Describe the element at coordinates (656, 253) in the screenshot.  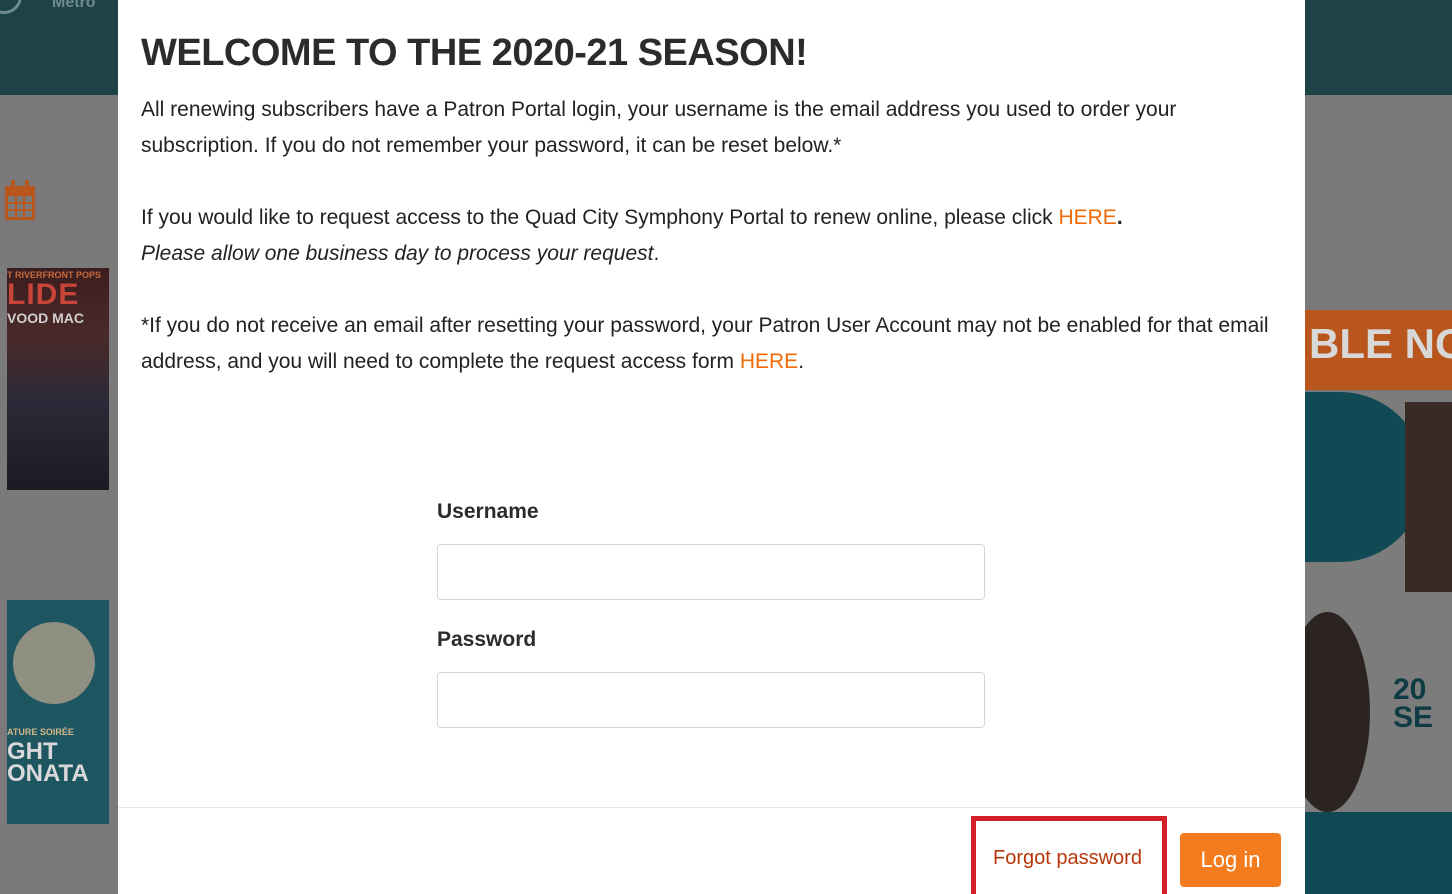
I see `period-2: .` at that location.